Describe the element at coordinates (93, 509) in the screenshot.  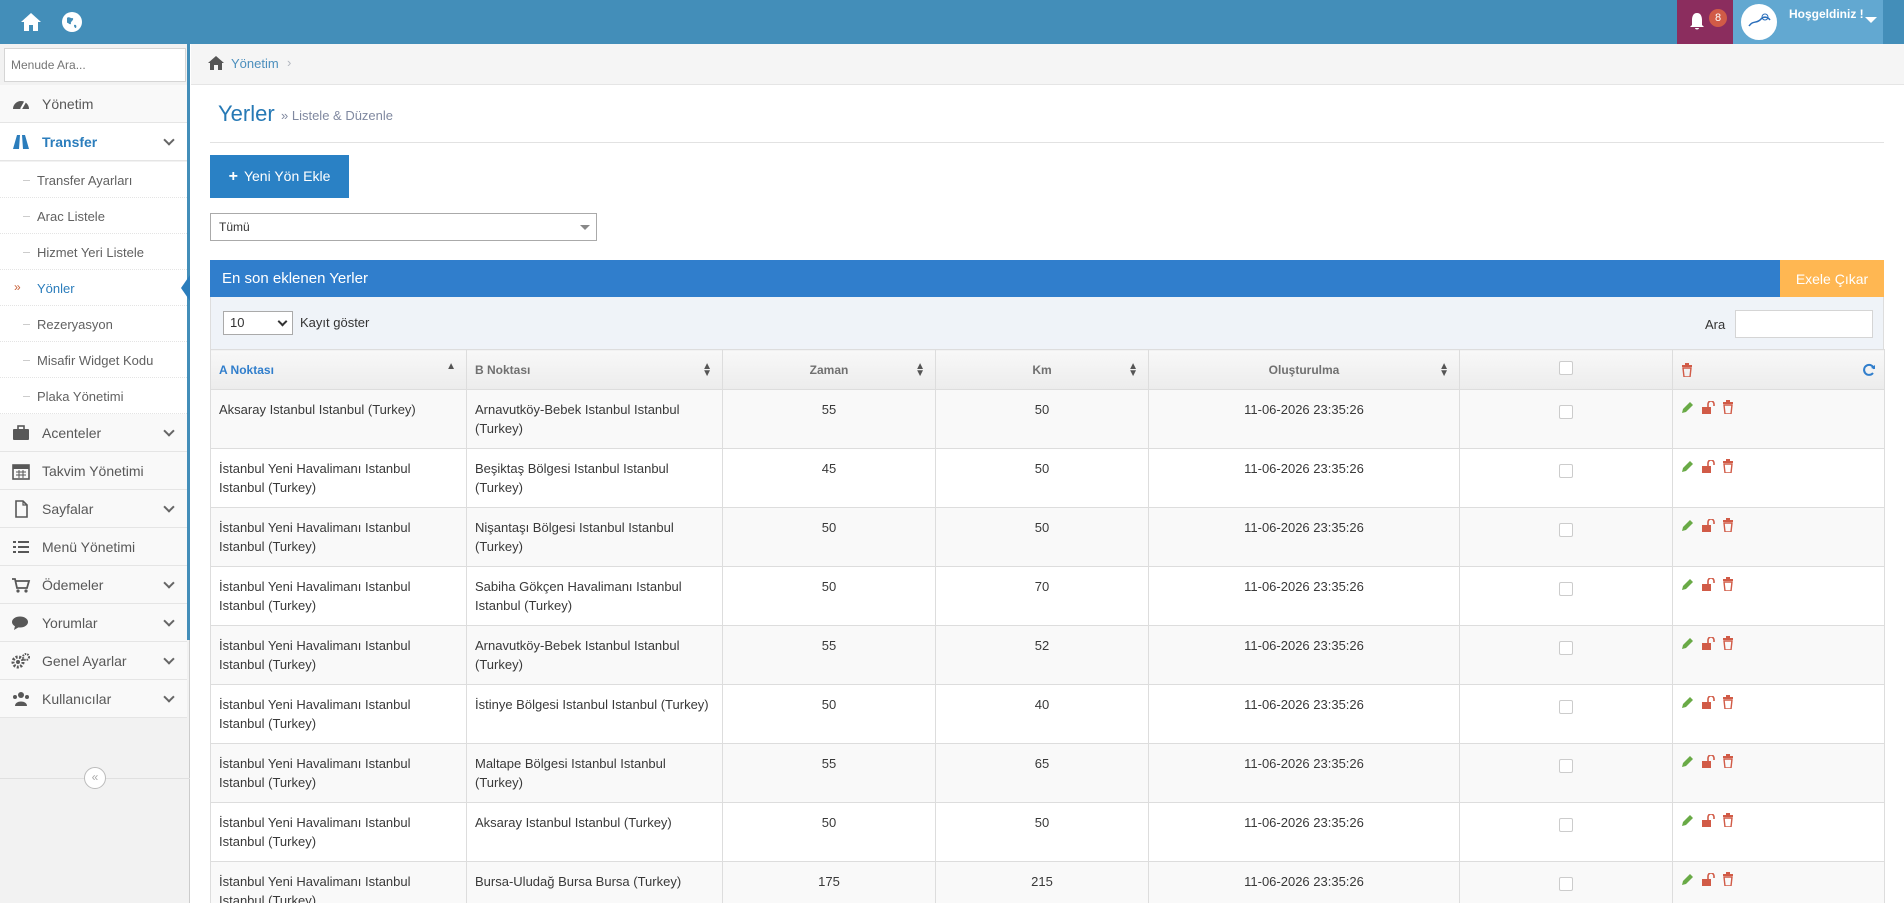
I see `sidebar-item-sayfalar: Sayfalar` at that location.